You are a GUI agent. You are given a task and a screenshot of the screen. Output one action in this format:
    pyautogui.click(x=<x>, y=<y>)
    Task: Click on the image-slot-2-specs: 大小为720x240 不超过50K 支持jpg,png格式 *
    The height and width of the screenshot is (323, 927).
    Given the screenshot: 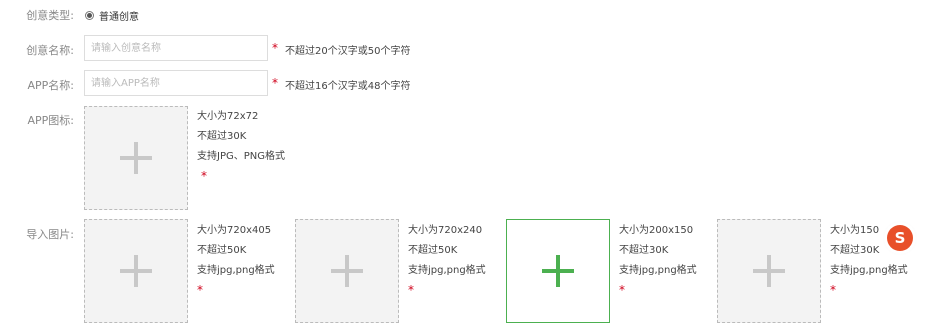 What is the action you would take?
    pyautogui.click(x=447, y=260)
    